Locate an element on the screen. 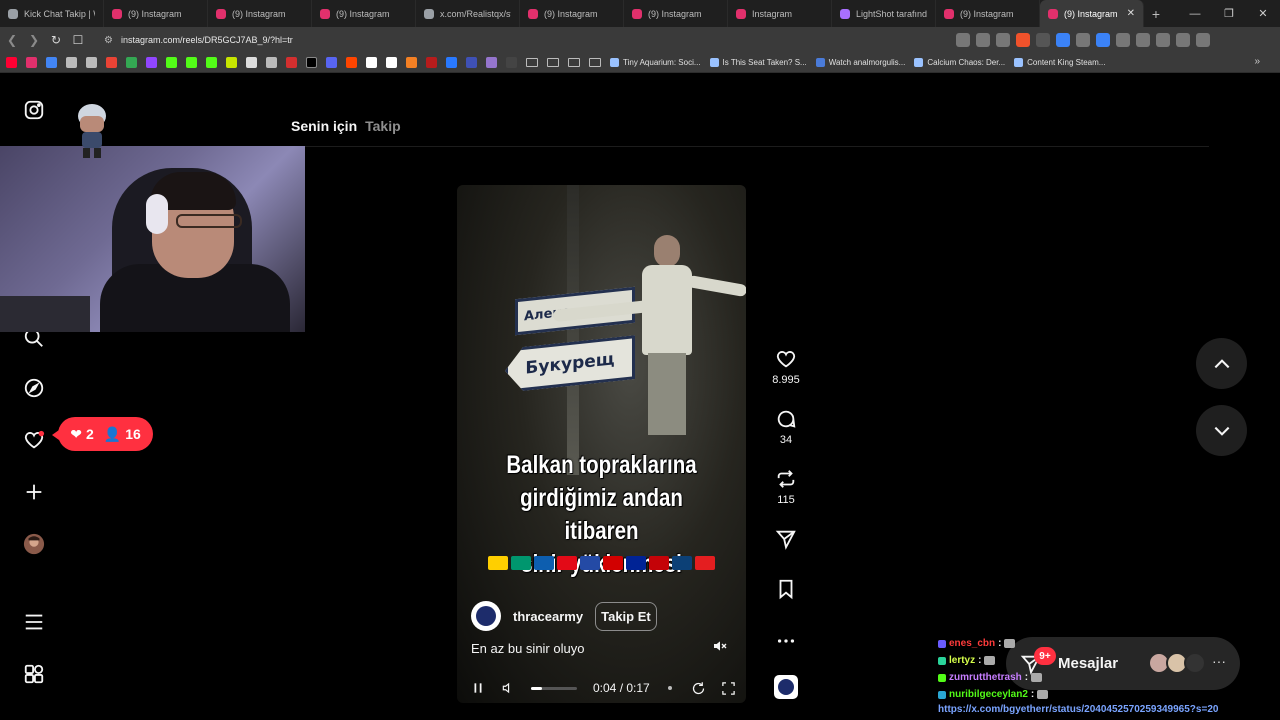 The width and height of the screenshot is (1280, 720). tab-for-you: Senin için is located at coordinates (324, 126).